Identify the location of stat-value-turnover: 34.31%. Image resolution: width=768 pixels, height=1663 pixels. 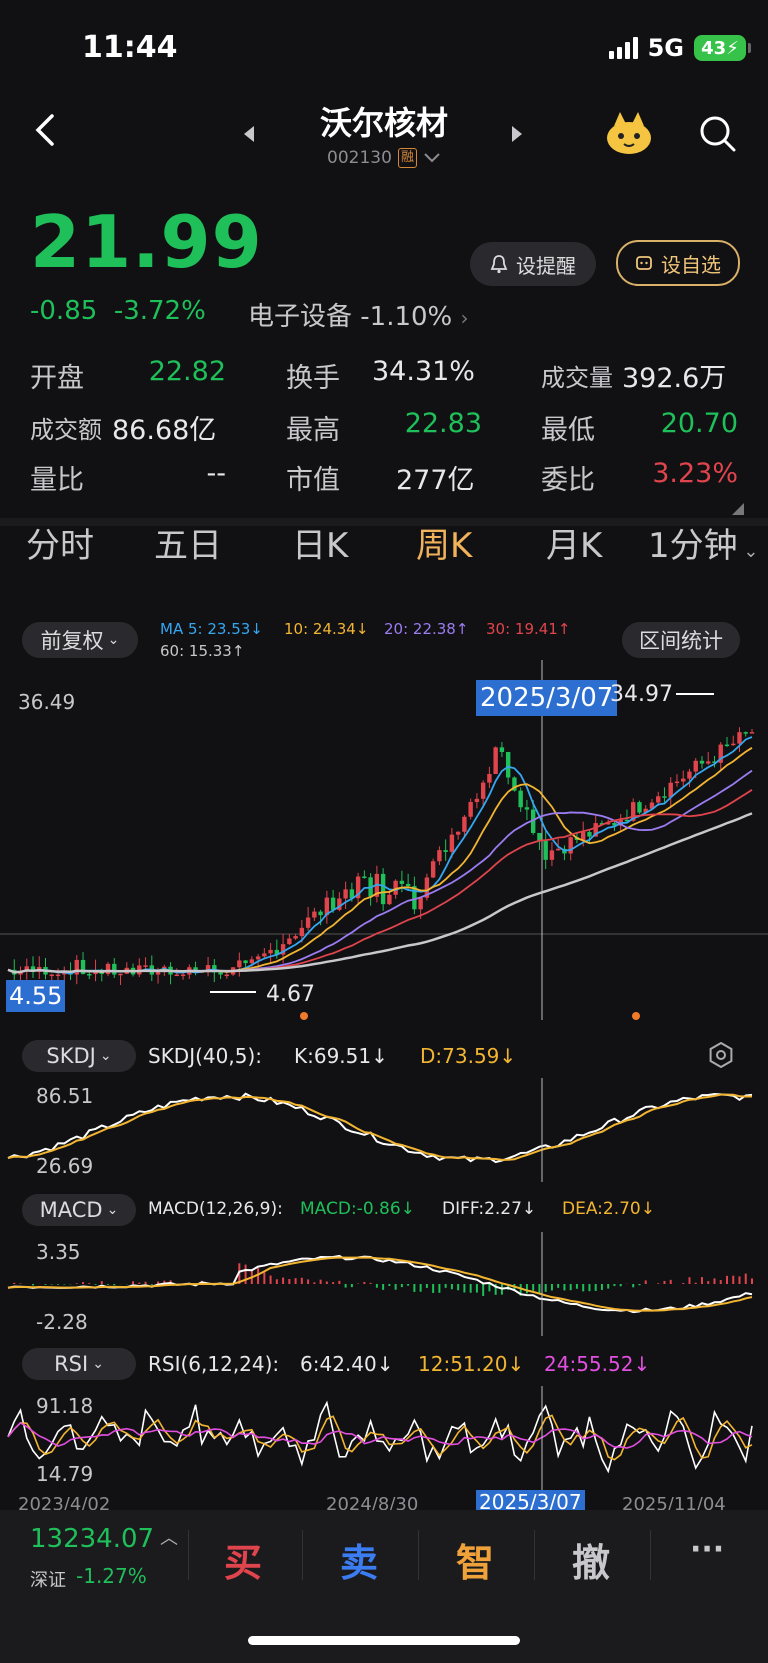
(423, 371).